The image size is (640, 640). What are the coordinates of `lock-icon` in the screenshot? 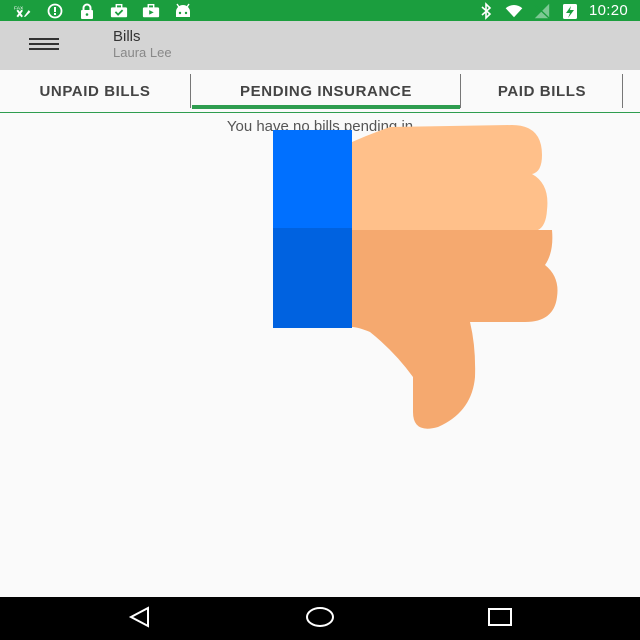 It's located at (87, 11).